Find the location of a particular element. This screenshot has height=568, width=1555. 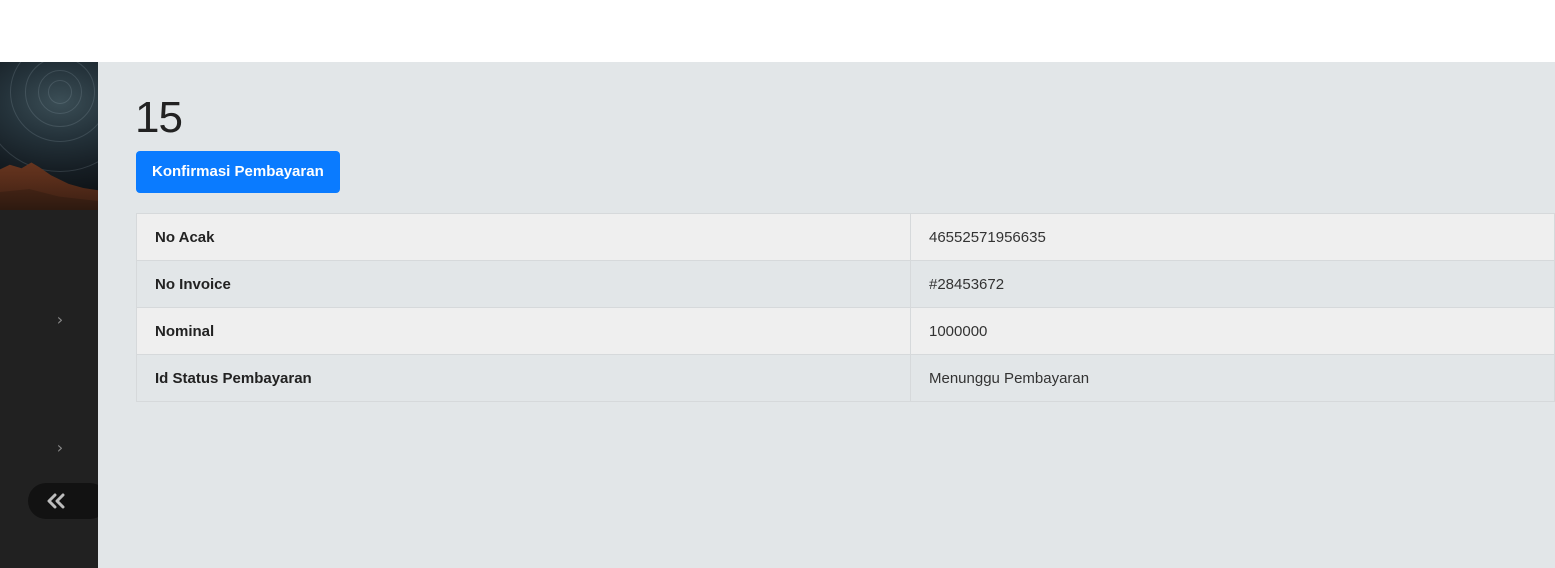

table-row: Id Status Pembayaran Menunggu Pembayaran is located at coordinates (845, 378).